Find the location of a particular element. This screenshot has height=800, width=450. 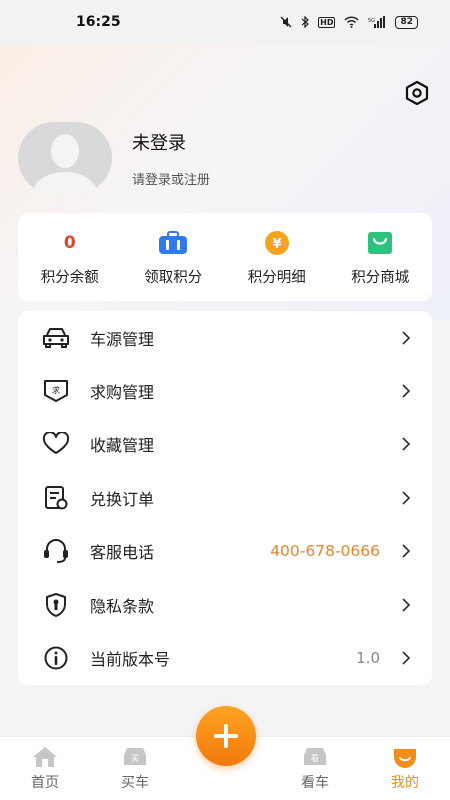

points-detail-label: 积分明细 is located at coordinates (276, 278).